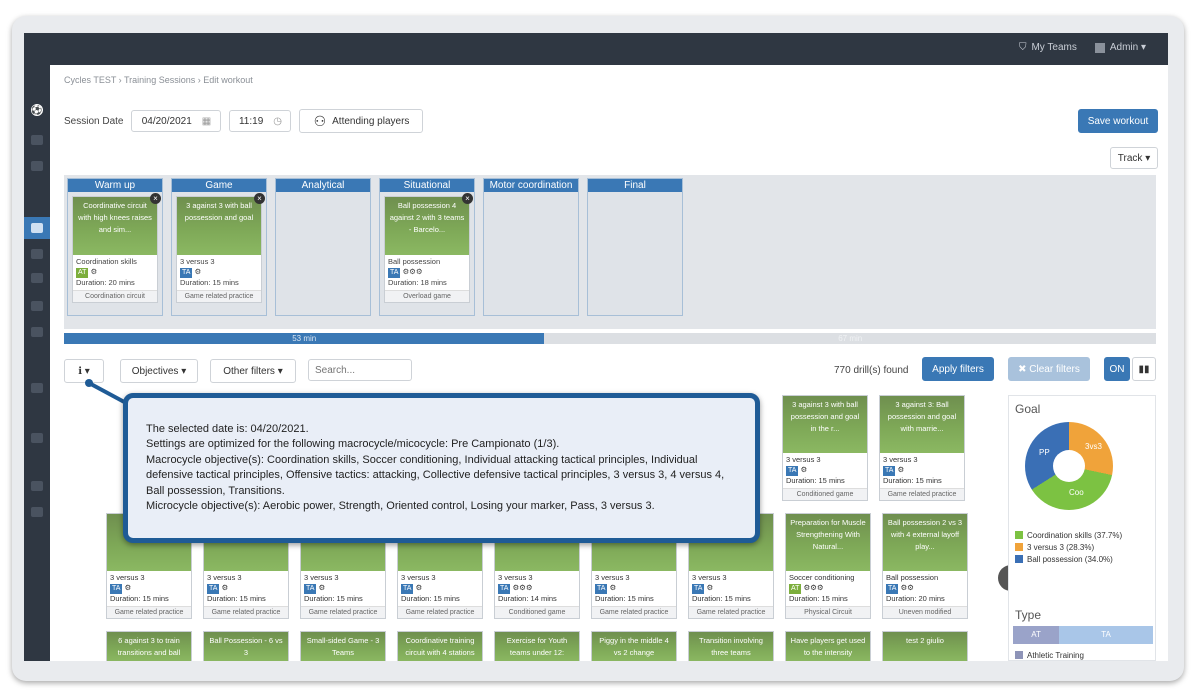 This screenshot has width=1200, height=696. I want to click on trophy-icon, so click(37, 254).